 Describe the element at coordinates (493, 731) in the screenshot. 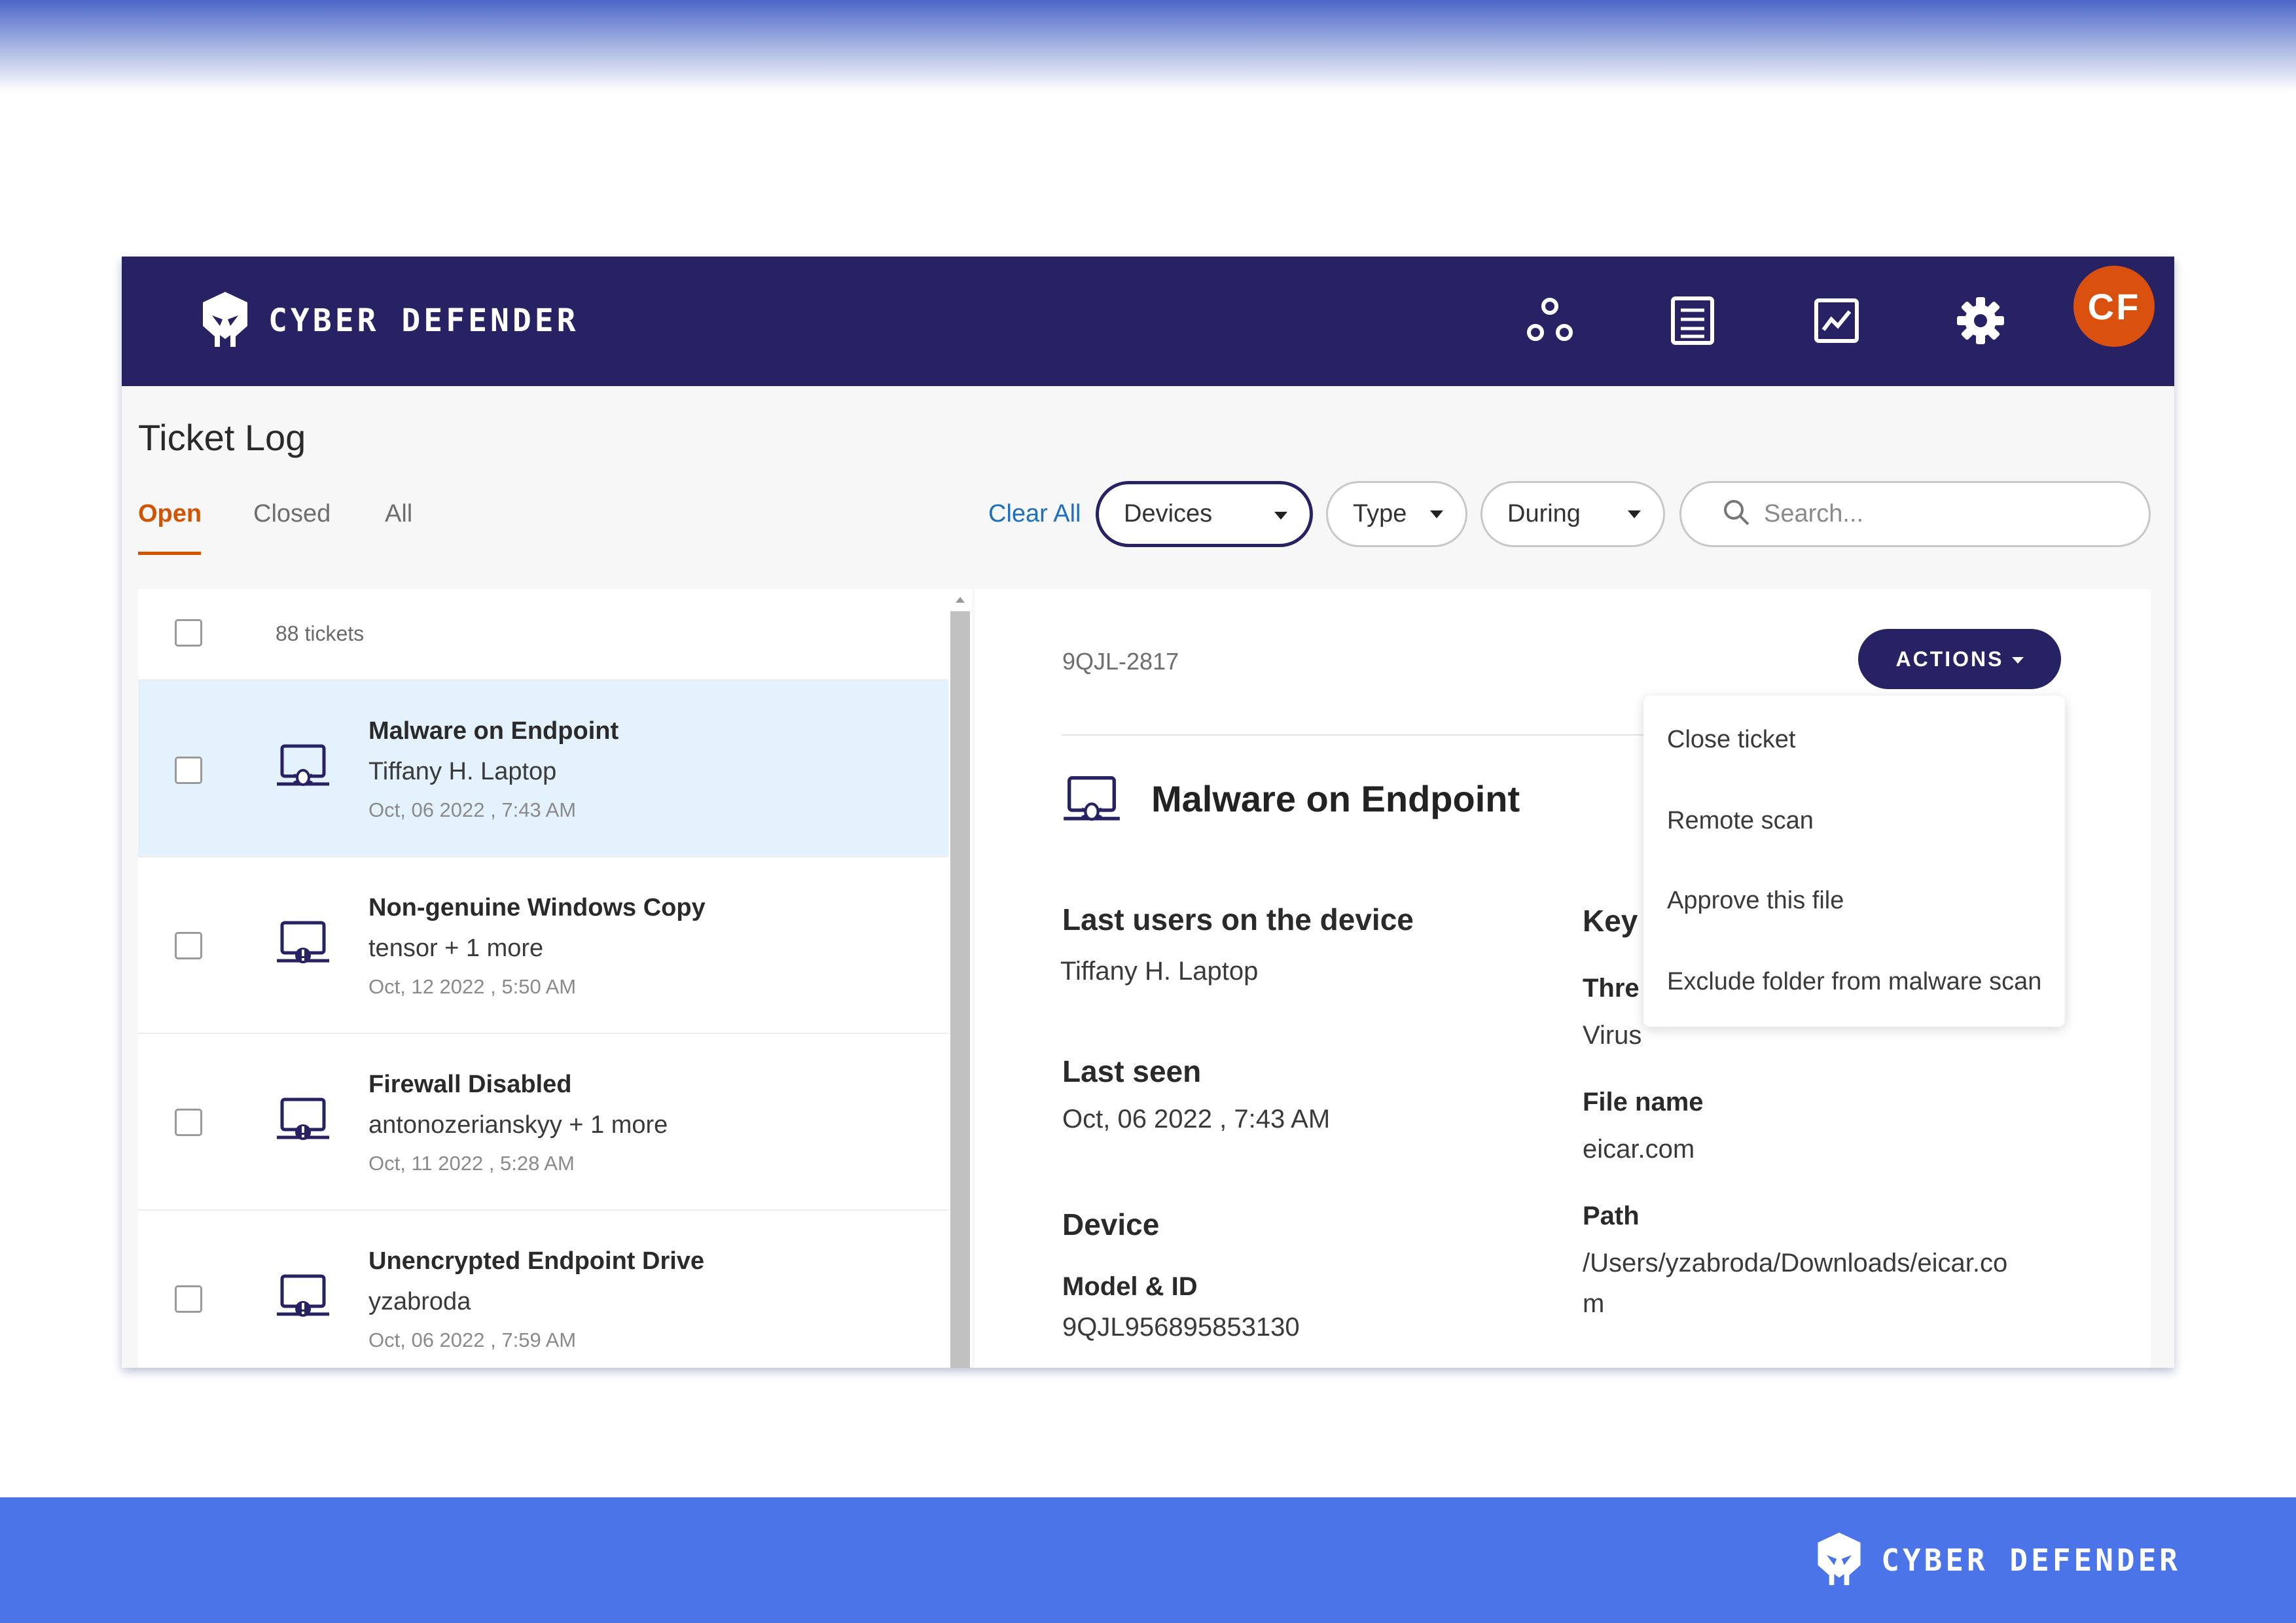

I see `ticket-title: Malware on Endpoint` at that location.